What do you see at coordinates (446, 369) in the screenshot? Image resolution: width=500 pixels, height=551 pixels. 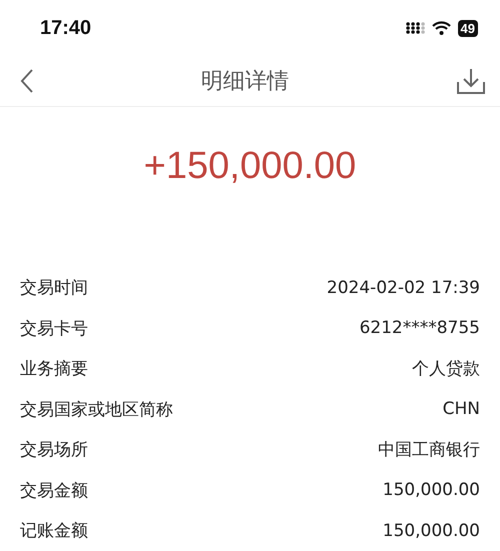 I see `detail-value: 个人贷款` at bounding box center [446, 369].